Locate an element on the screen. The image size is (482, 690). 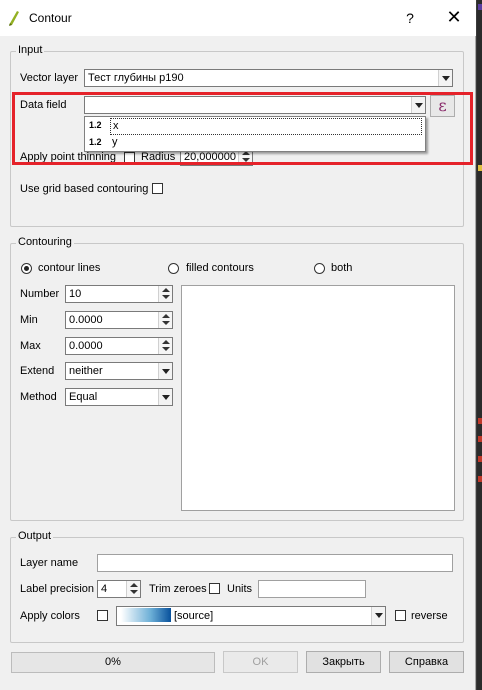
layer-name-label: Layer name is located at coordinates (49, 563).